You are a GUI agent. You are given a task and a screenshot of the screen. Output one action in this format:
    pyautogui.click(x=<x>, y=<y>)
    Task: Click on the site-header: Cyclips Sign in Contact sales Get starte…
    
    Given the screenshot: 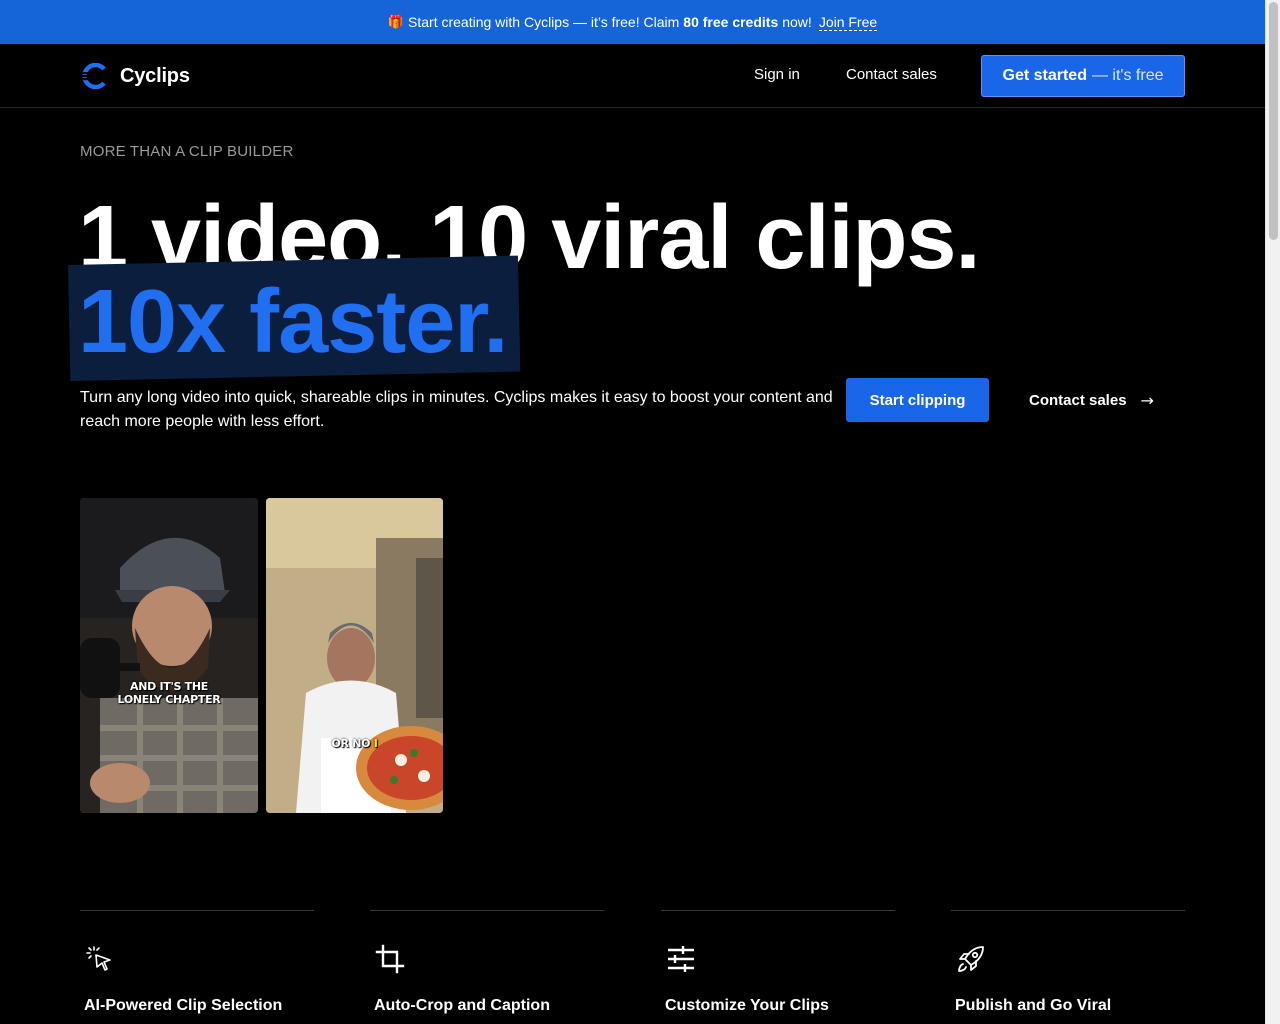 What is the action you would take?
    pyautogui.click(x=632, y=76)
    